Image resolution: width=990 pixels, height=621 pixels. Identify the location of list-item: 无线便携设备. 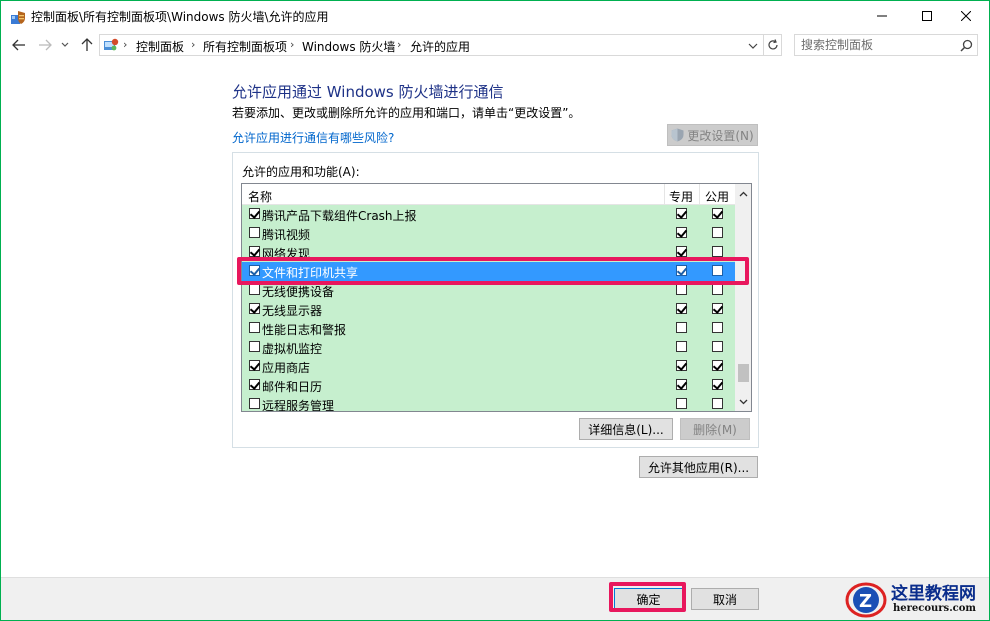
(488, 290).